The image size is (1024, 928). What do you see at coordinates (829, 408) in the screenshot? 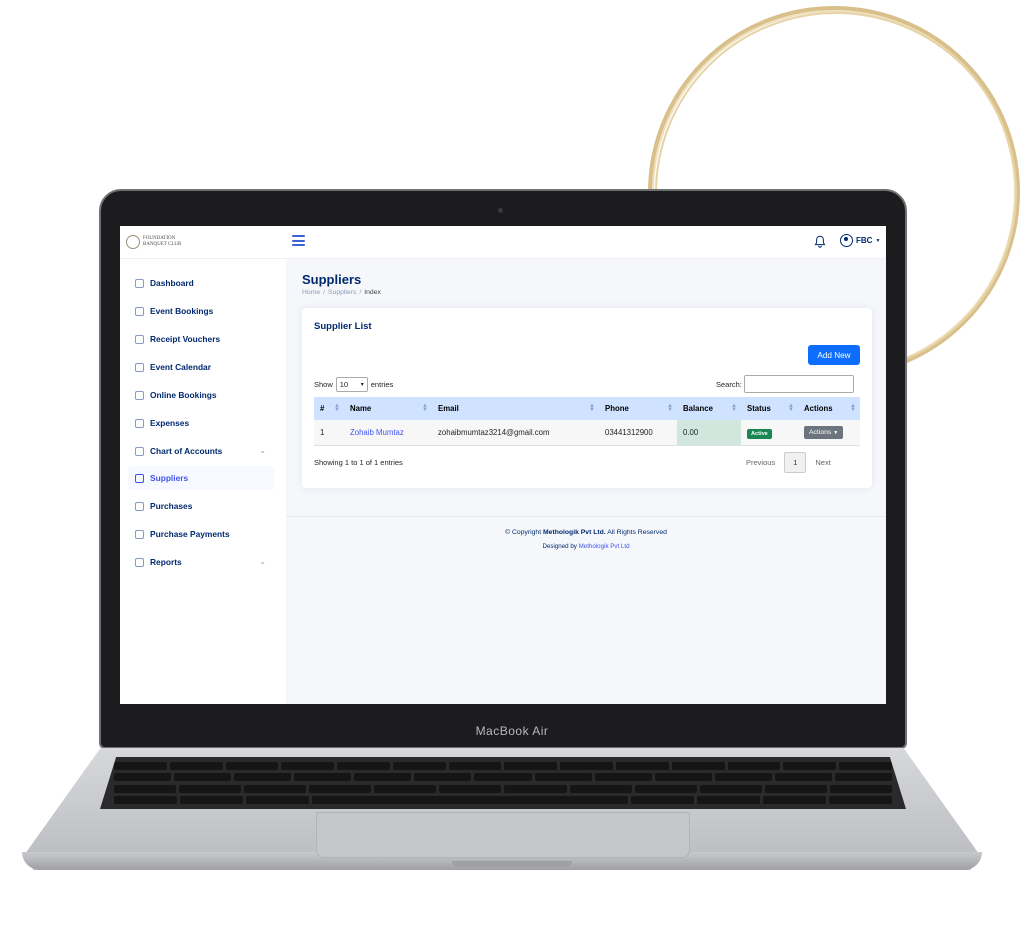
I see `col-header-actions: Actions ▲ ▼` at bounding box center [829, 408].